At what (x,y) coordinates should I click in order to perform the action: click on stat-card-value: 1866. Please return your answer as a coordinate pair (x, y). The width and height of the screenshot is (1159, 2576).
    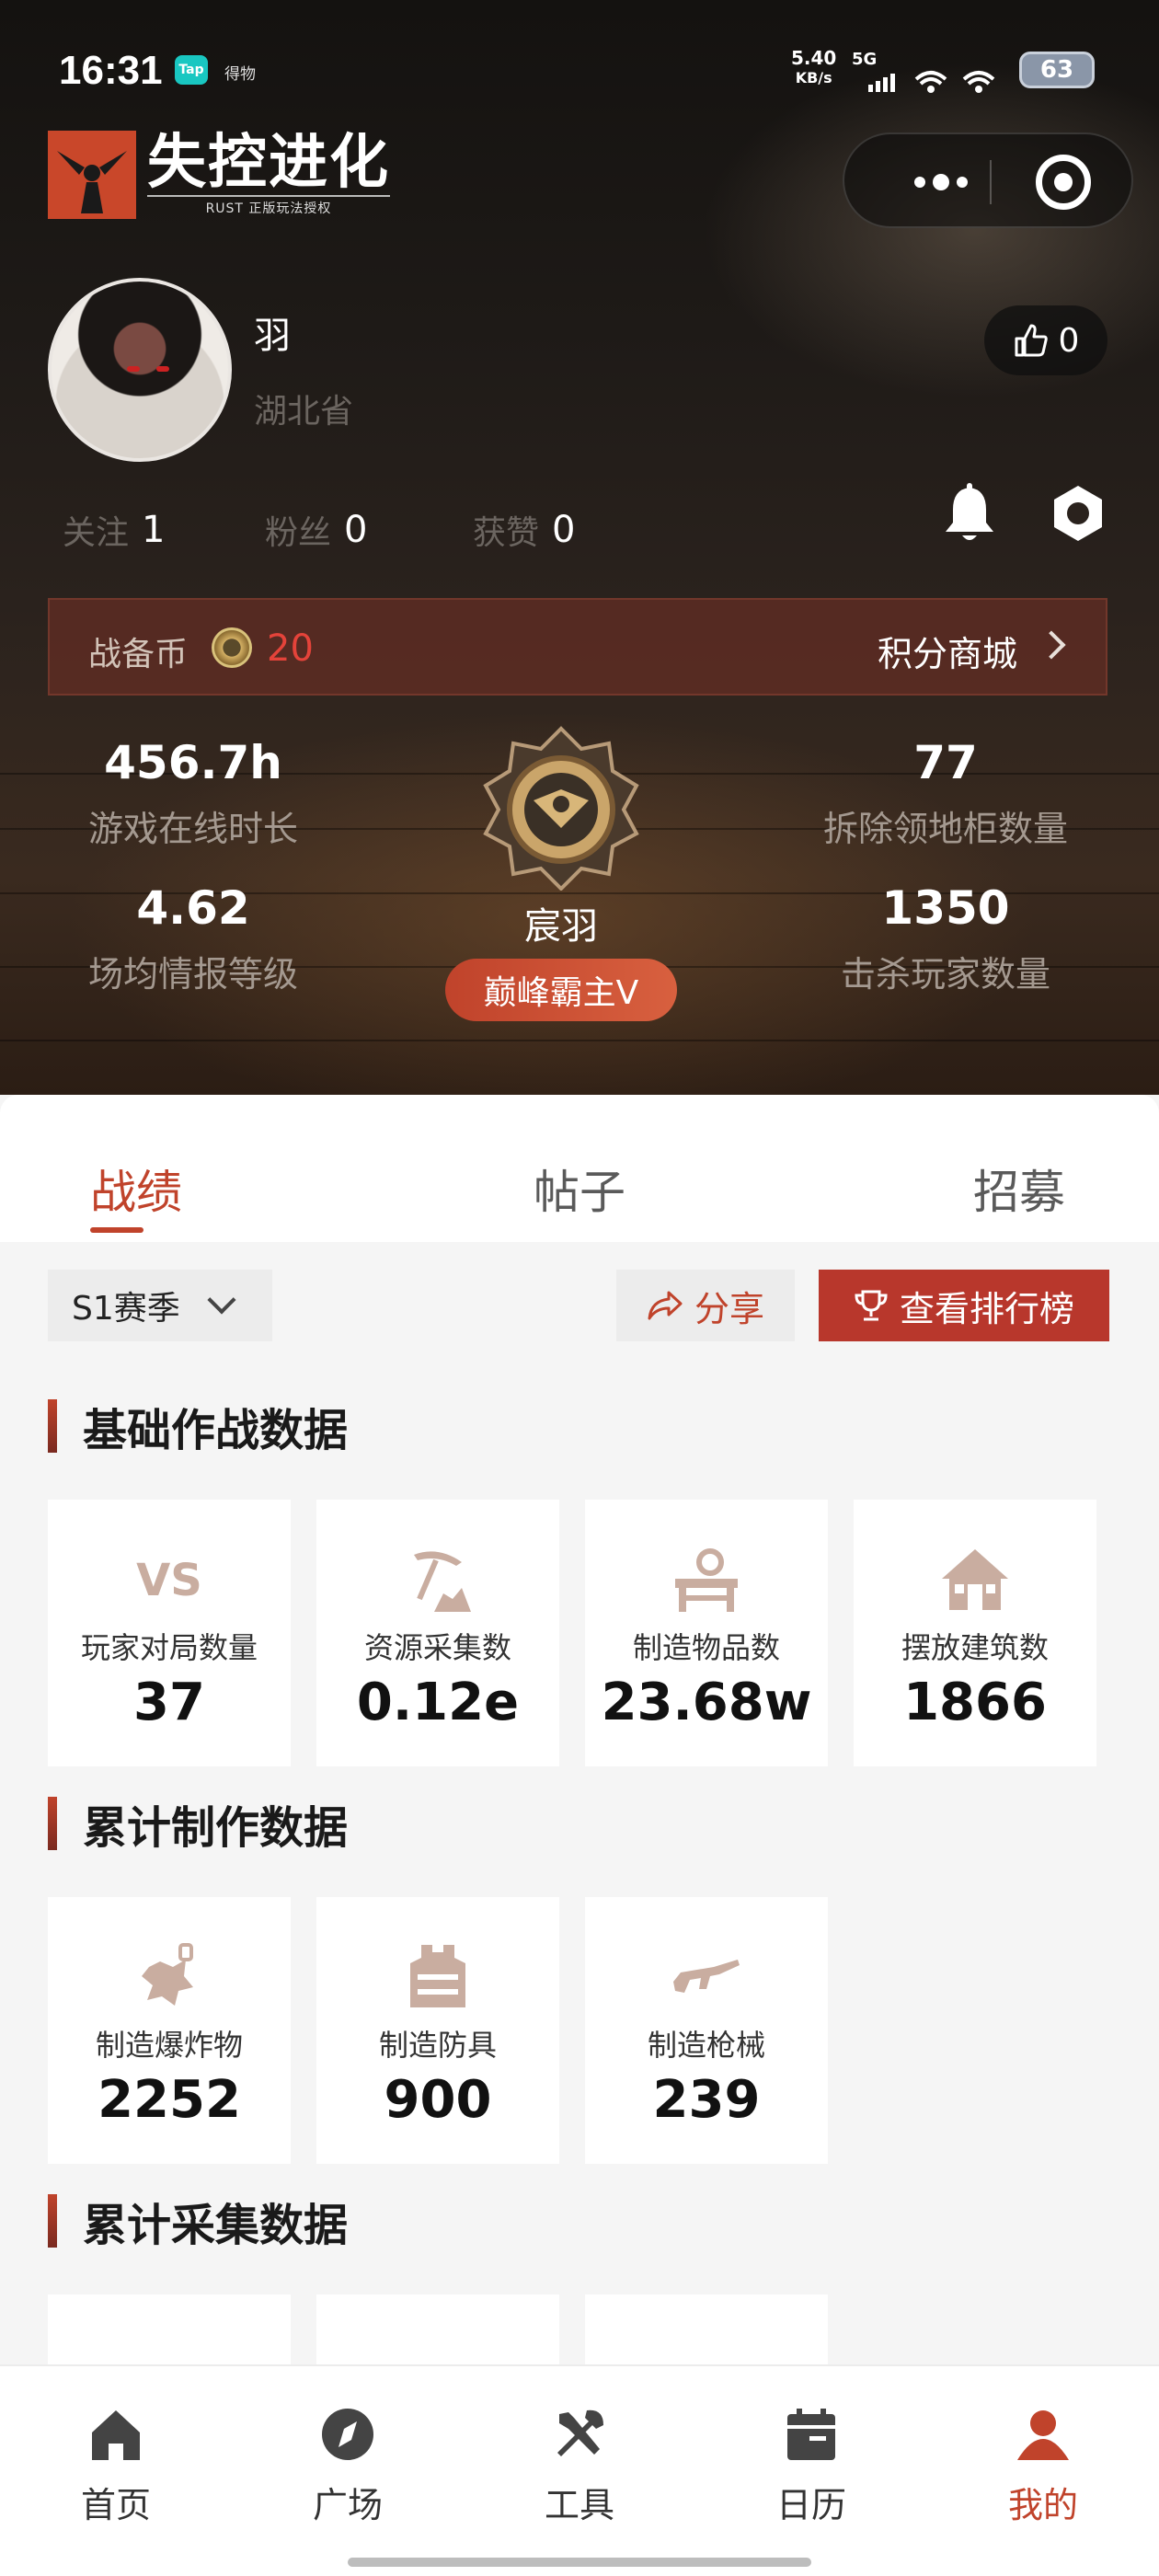
    Looking at the image, I should click on (975, 1702).